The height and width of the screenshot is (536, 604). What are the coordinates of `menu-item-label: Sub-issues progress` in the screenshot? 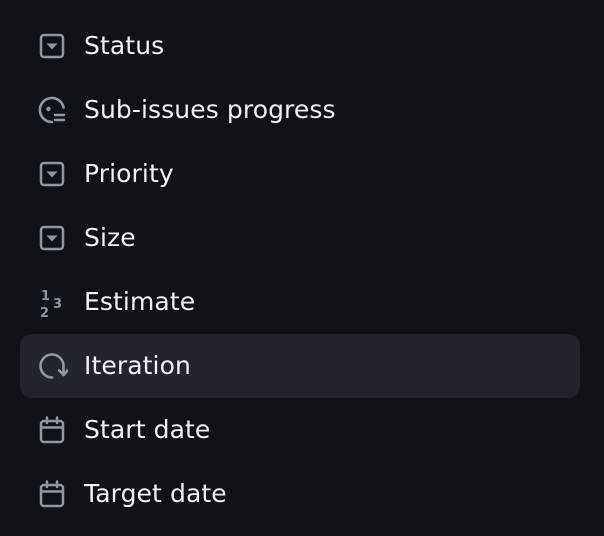 It's located at (210, 109).